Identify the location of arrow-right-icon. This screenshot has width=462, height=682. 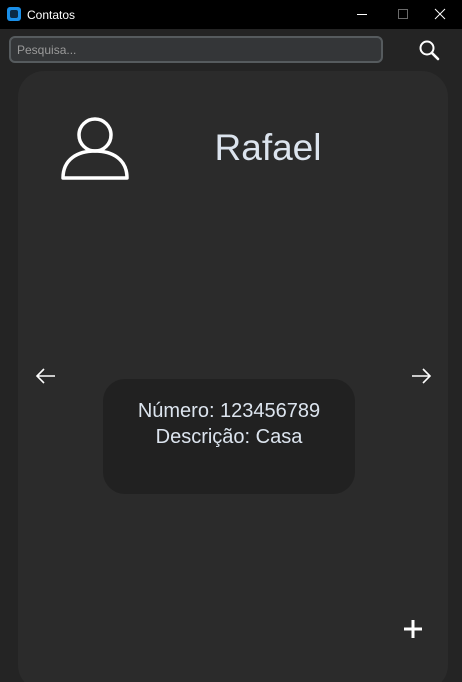
(422, 376).